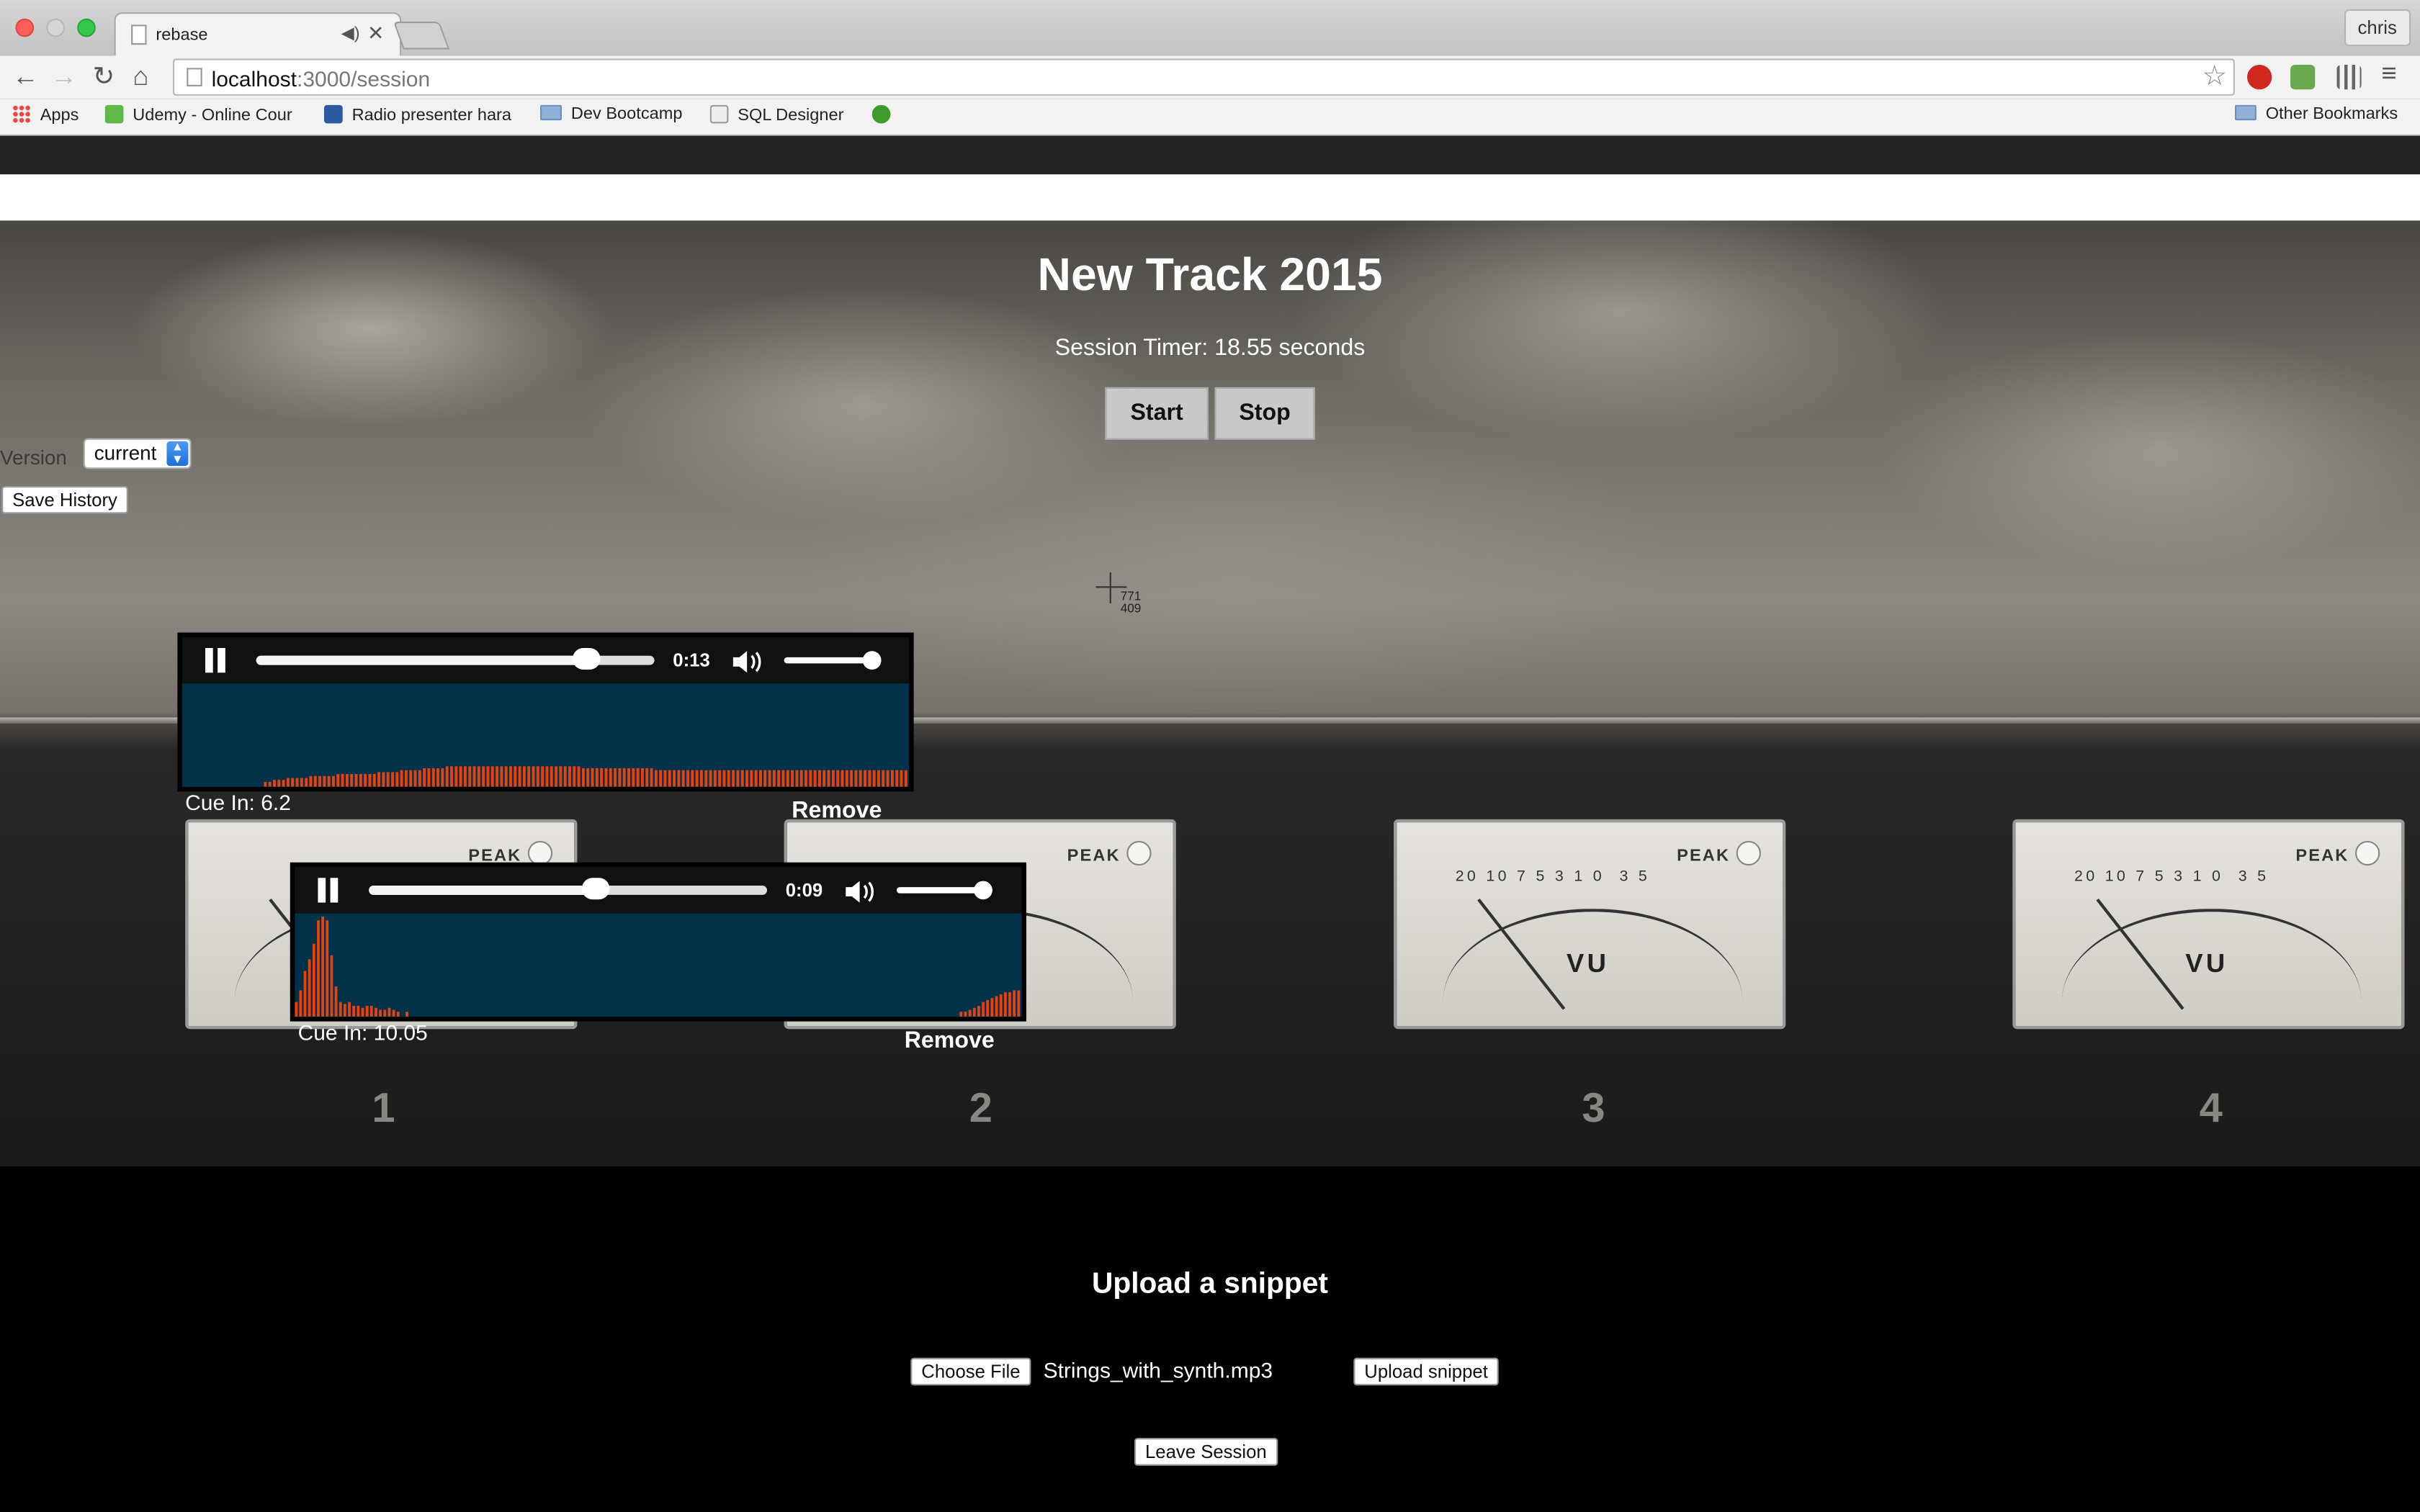  Describe the element at coordinates (2303, 77) in the screenshot. I see `extension-figure-icon` at that location.